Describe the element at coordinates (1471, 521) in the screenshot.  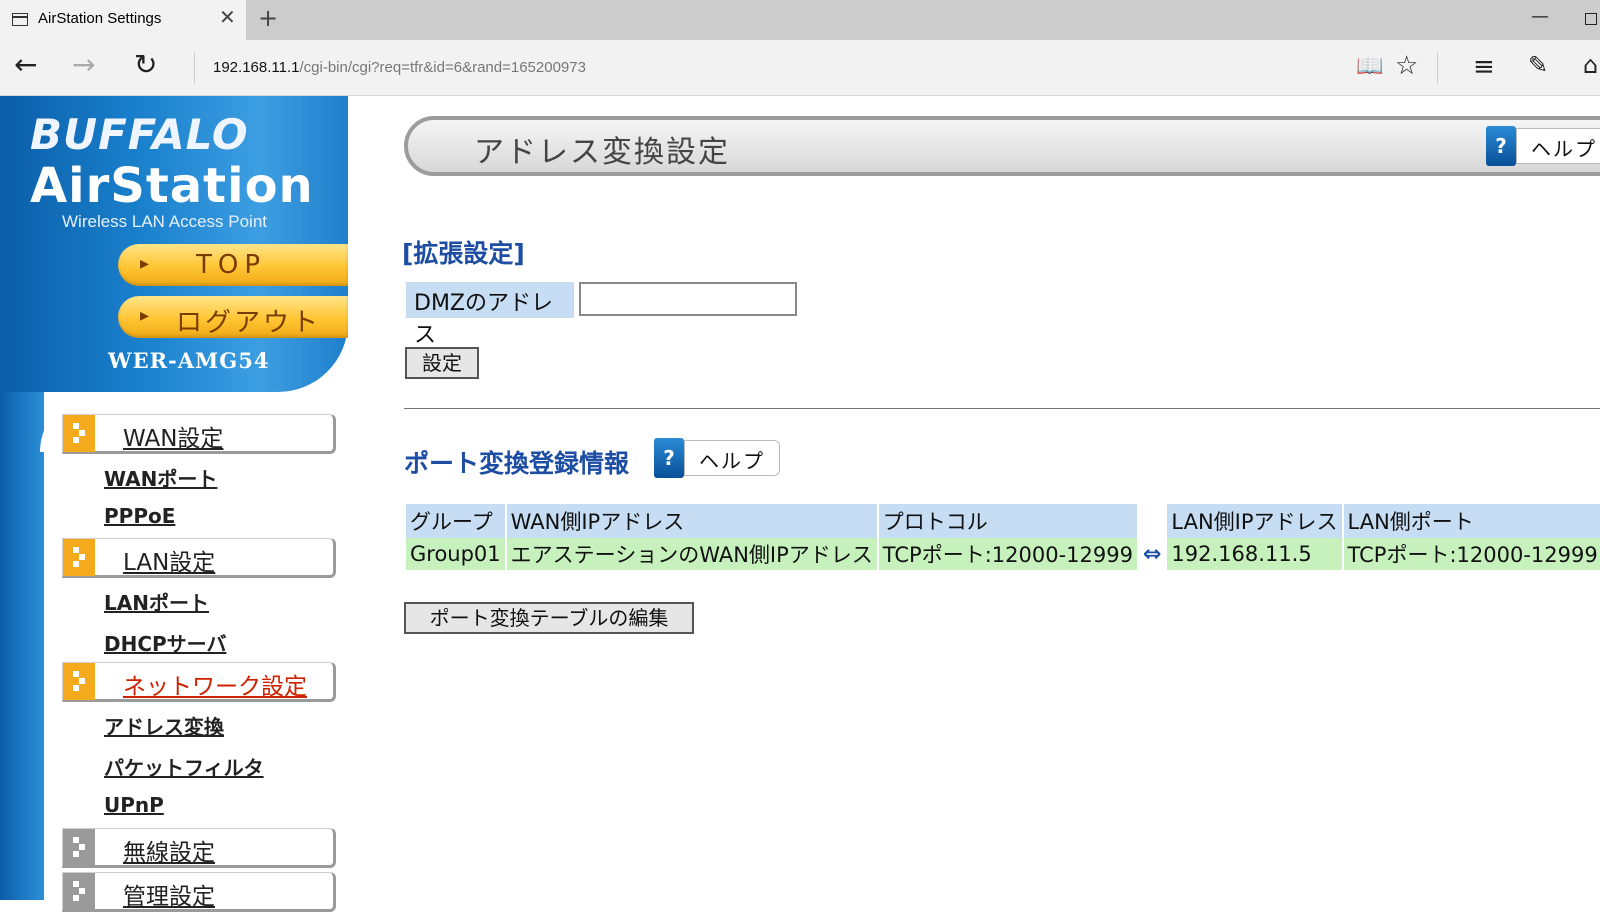
I see `table-header: LAN側ポート` at that location.